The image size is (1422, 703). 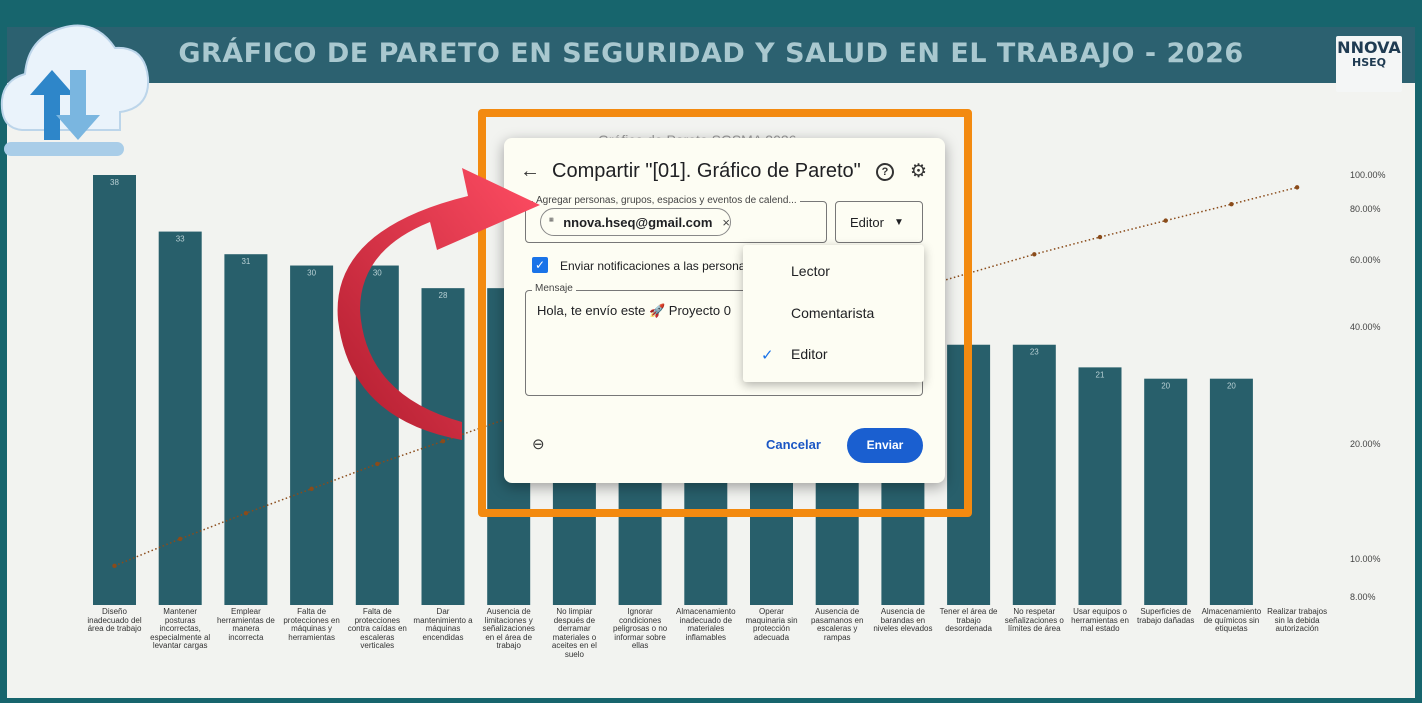 I want to click on role-dropdown: Editor ▼, so click(x=879, y=222).